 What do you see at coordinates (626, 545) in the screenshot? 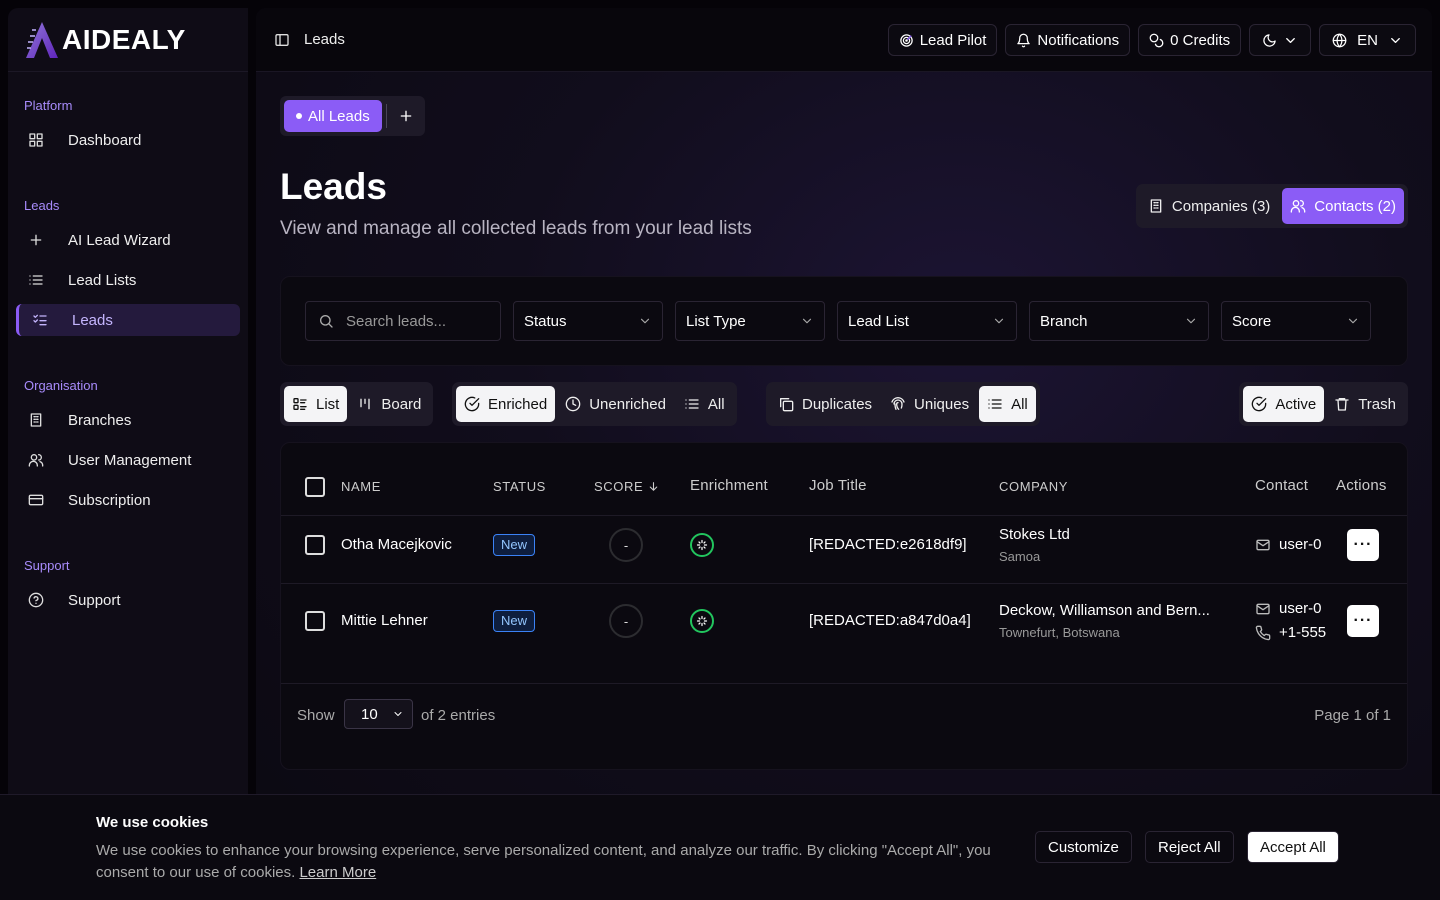
I see `score-ring: -` at bounding box center [626, 545].